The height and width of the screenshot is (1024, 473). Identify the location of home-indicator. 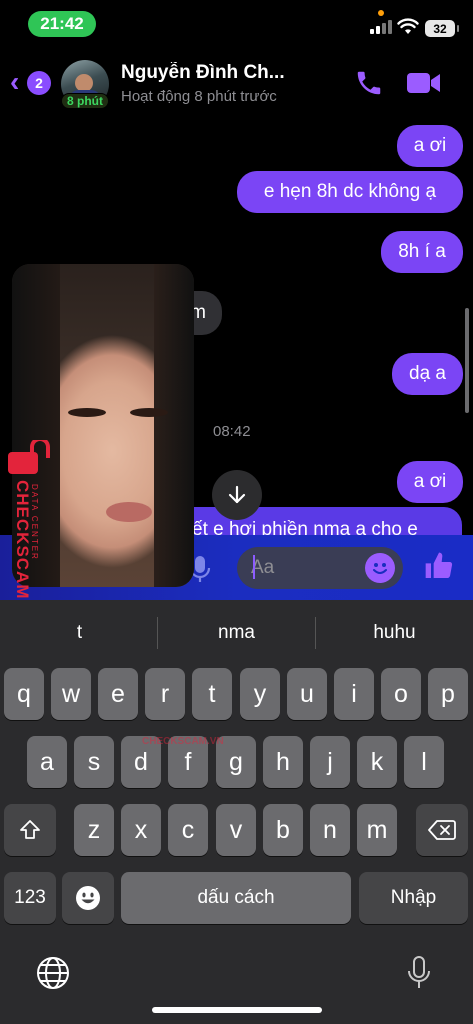
(237, 1010).